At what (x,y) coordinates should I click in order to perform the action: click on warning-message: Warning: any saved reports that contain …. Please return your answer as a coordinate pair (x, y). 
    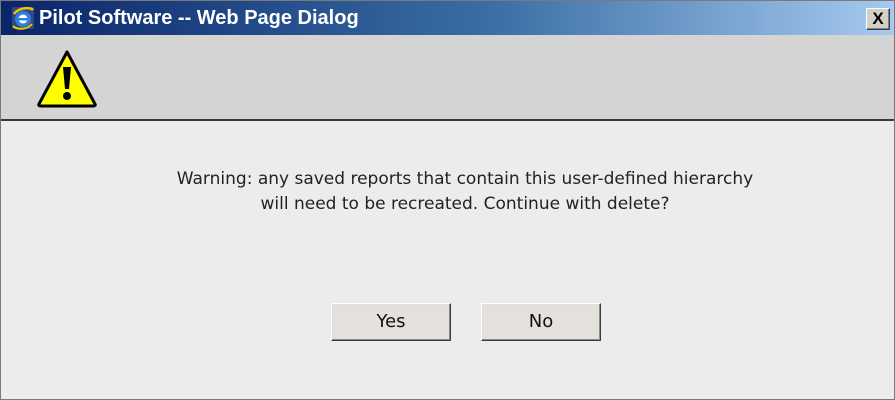
    Looking at the image, I should click on (448, 192).